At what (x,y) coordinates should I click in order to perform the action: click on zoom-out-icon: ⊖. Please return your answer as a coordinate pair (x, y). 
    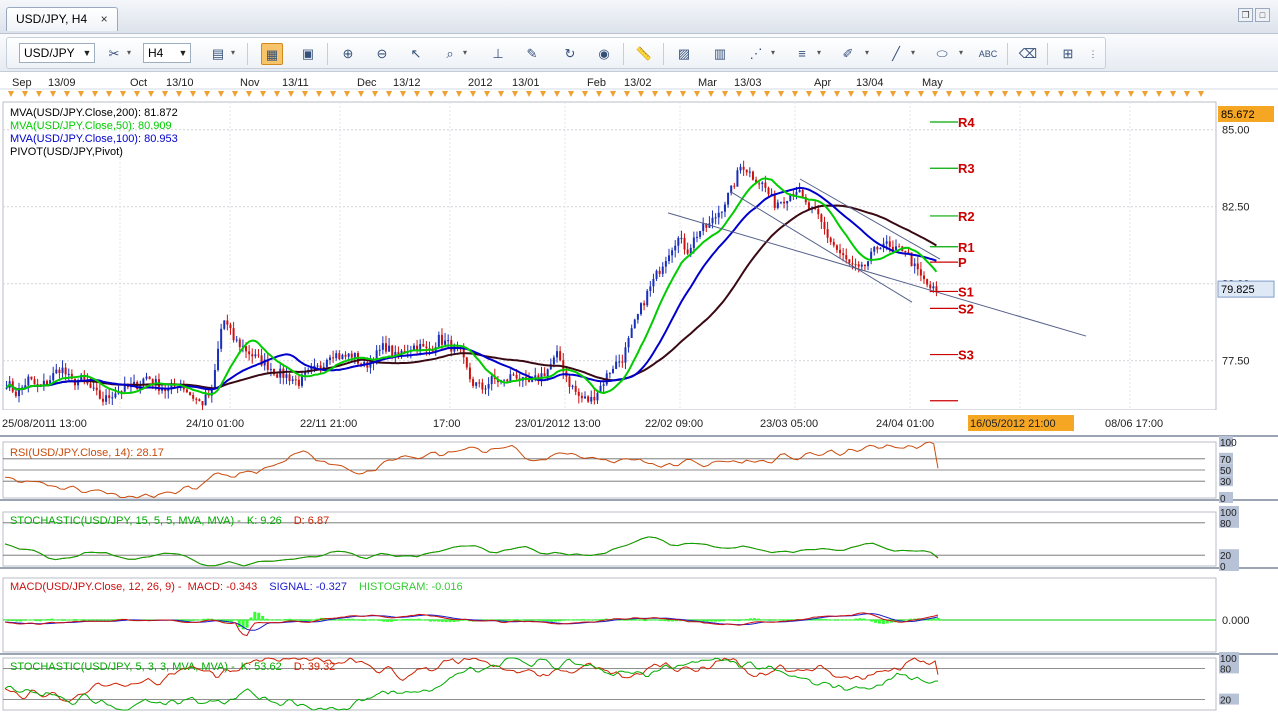
    Looking at the image, I should click on (382, 54).